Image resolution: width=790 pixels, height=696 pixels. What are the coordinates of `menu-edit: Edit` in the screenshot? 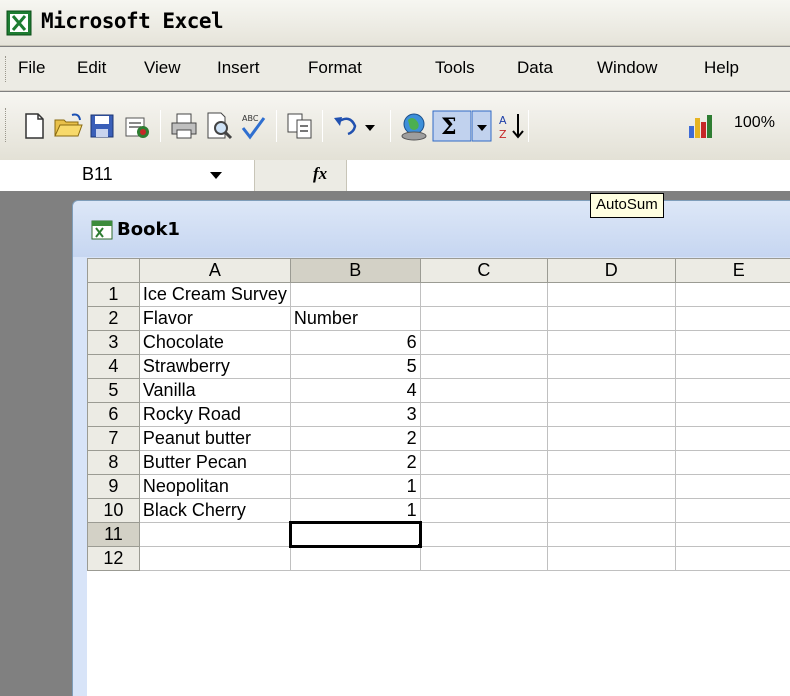 It's located at (91, 68).